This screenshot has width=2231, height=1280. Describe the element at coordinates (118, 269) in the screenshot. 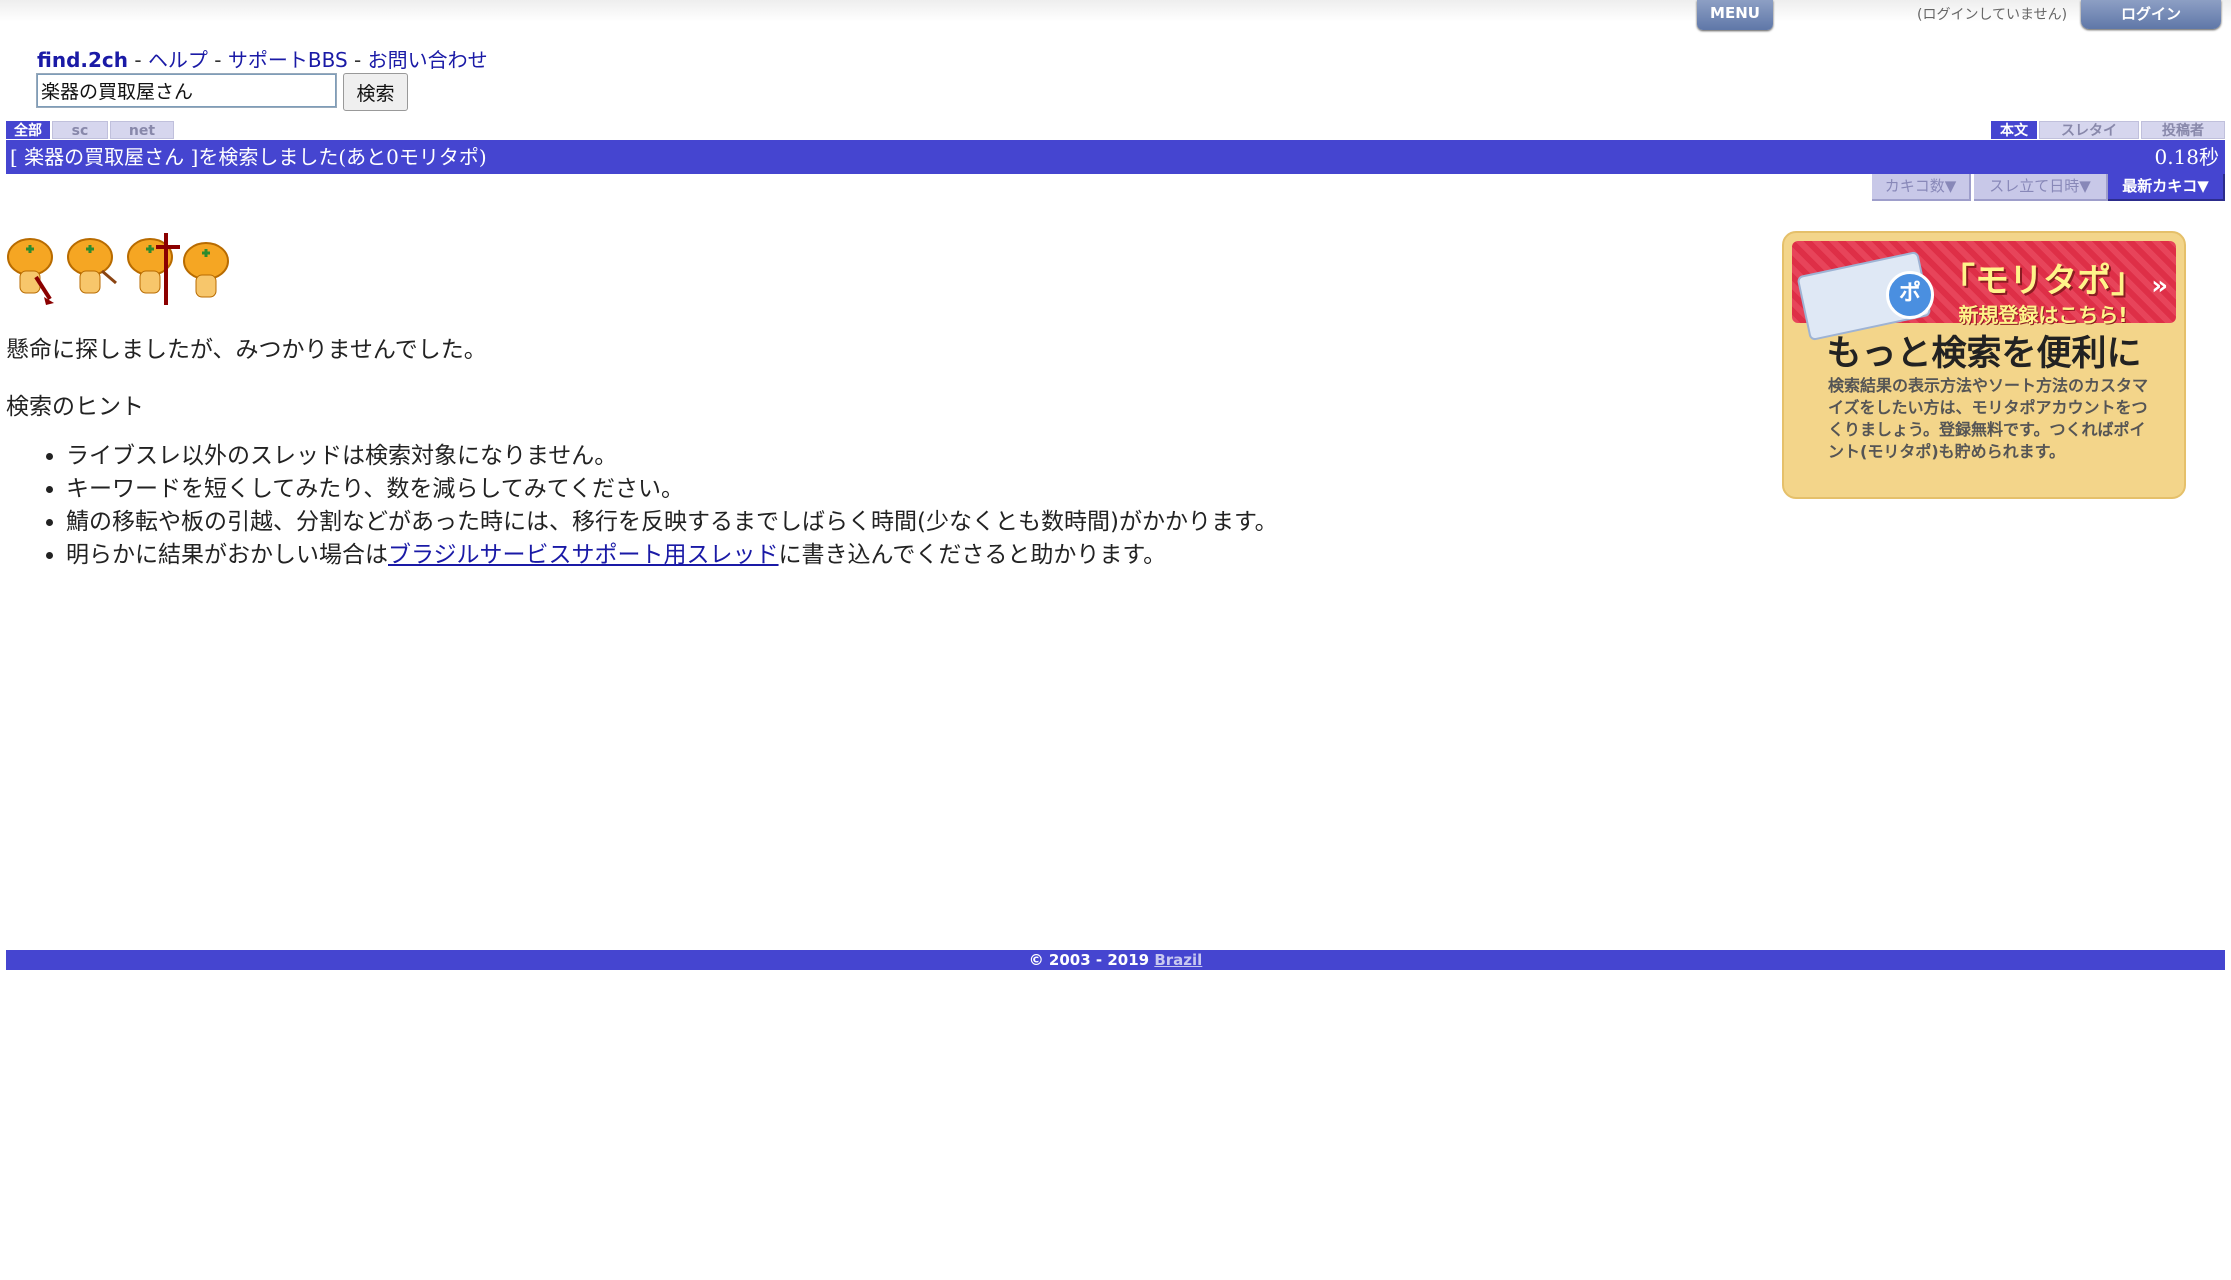

I see `mascot-diggers-image` at that location.